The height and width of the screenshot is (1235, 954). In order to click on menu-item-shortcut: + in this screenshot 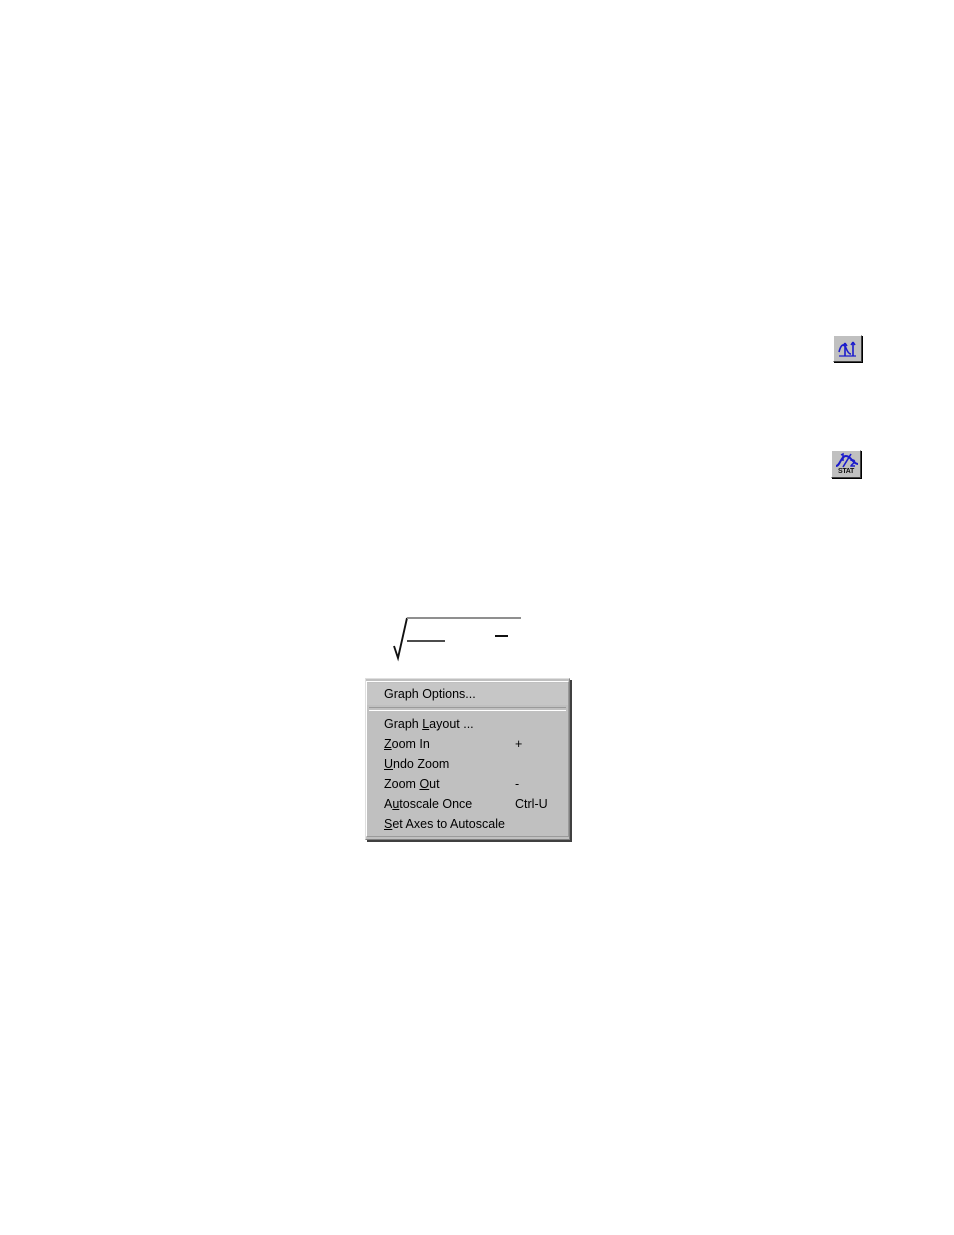, I will do `click(519, 744)`.